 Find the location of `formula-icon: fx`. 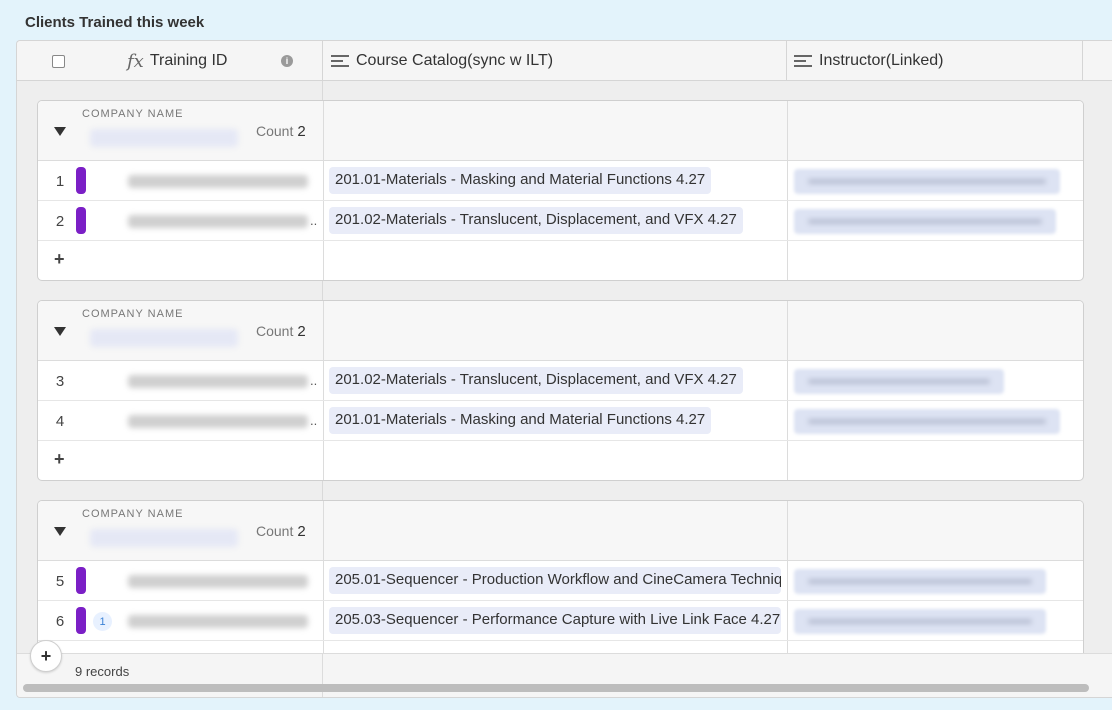

formula-icon: fx is located at coordinates (135, 61).